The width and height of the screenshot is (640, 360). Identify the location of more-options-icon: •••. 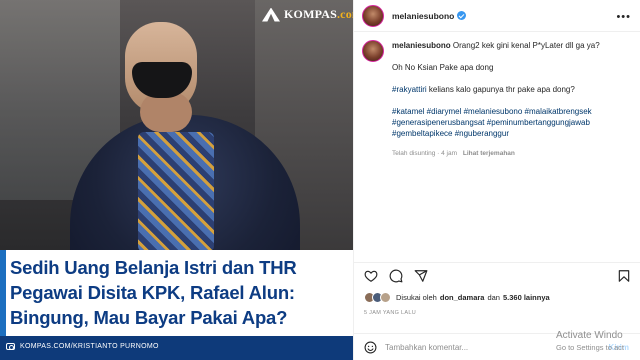
(623, 17).